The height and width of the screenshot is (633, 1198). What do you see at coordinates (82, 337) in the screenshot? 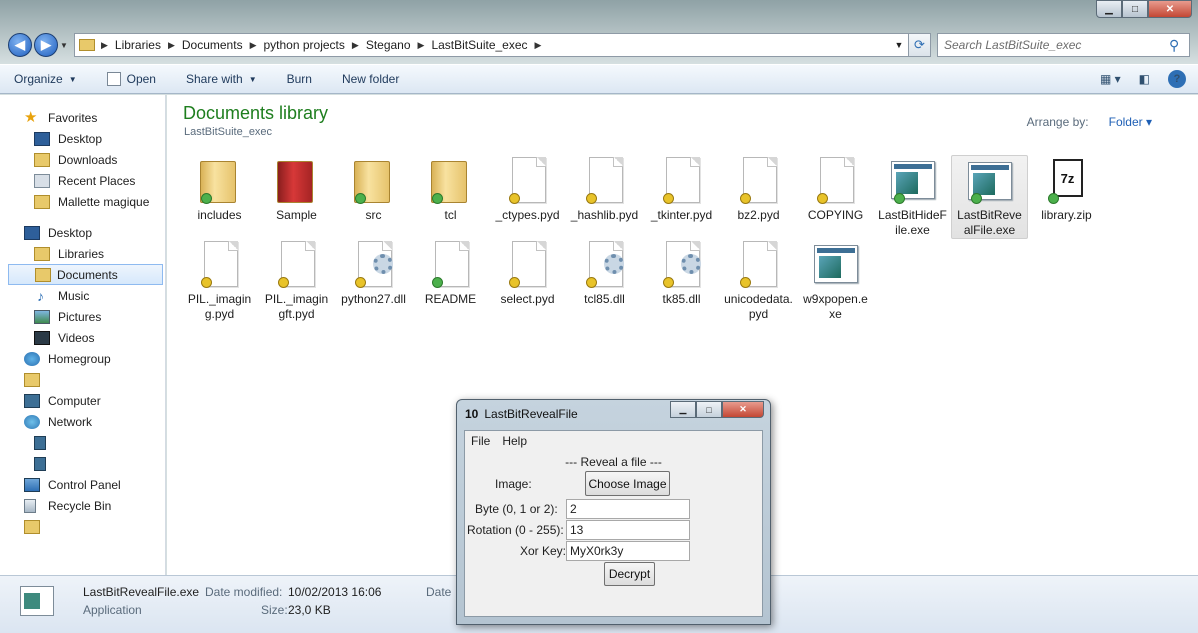
I see `sidebar-item-videos: Videos` at bounding box center [82, 337].